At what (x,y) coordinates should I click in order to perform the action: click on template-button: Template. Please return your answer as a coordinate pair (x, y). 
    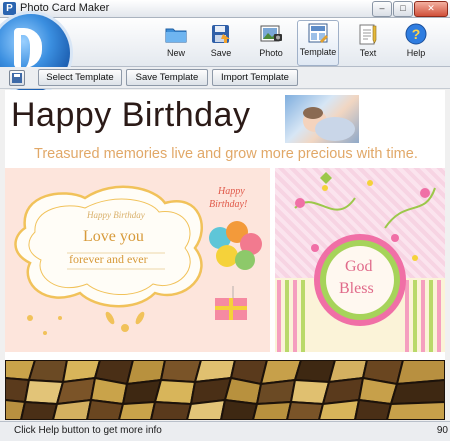
    Looking at the image, I should click on (318, 43).